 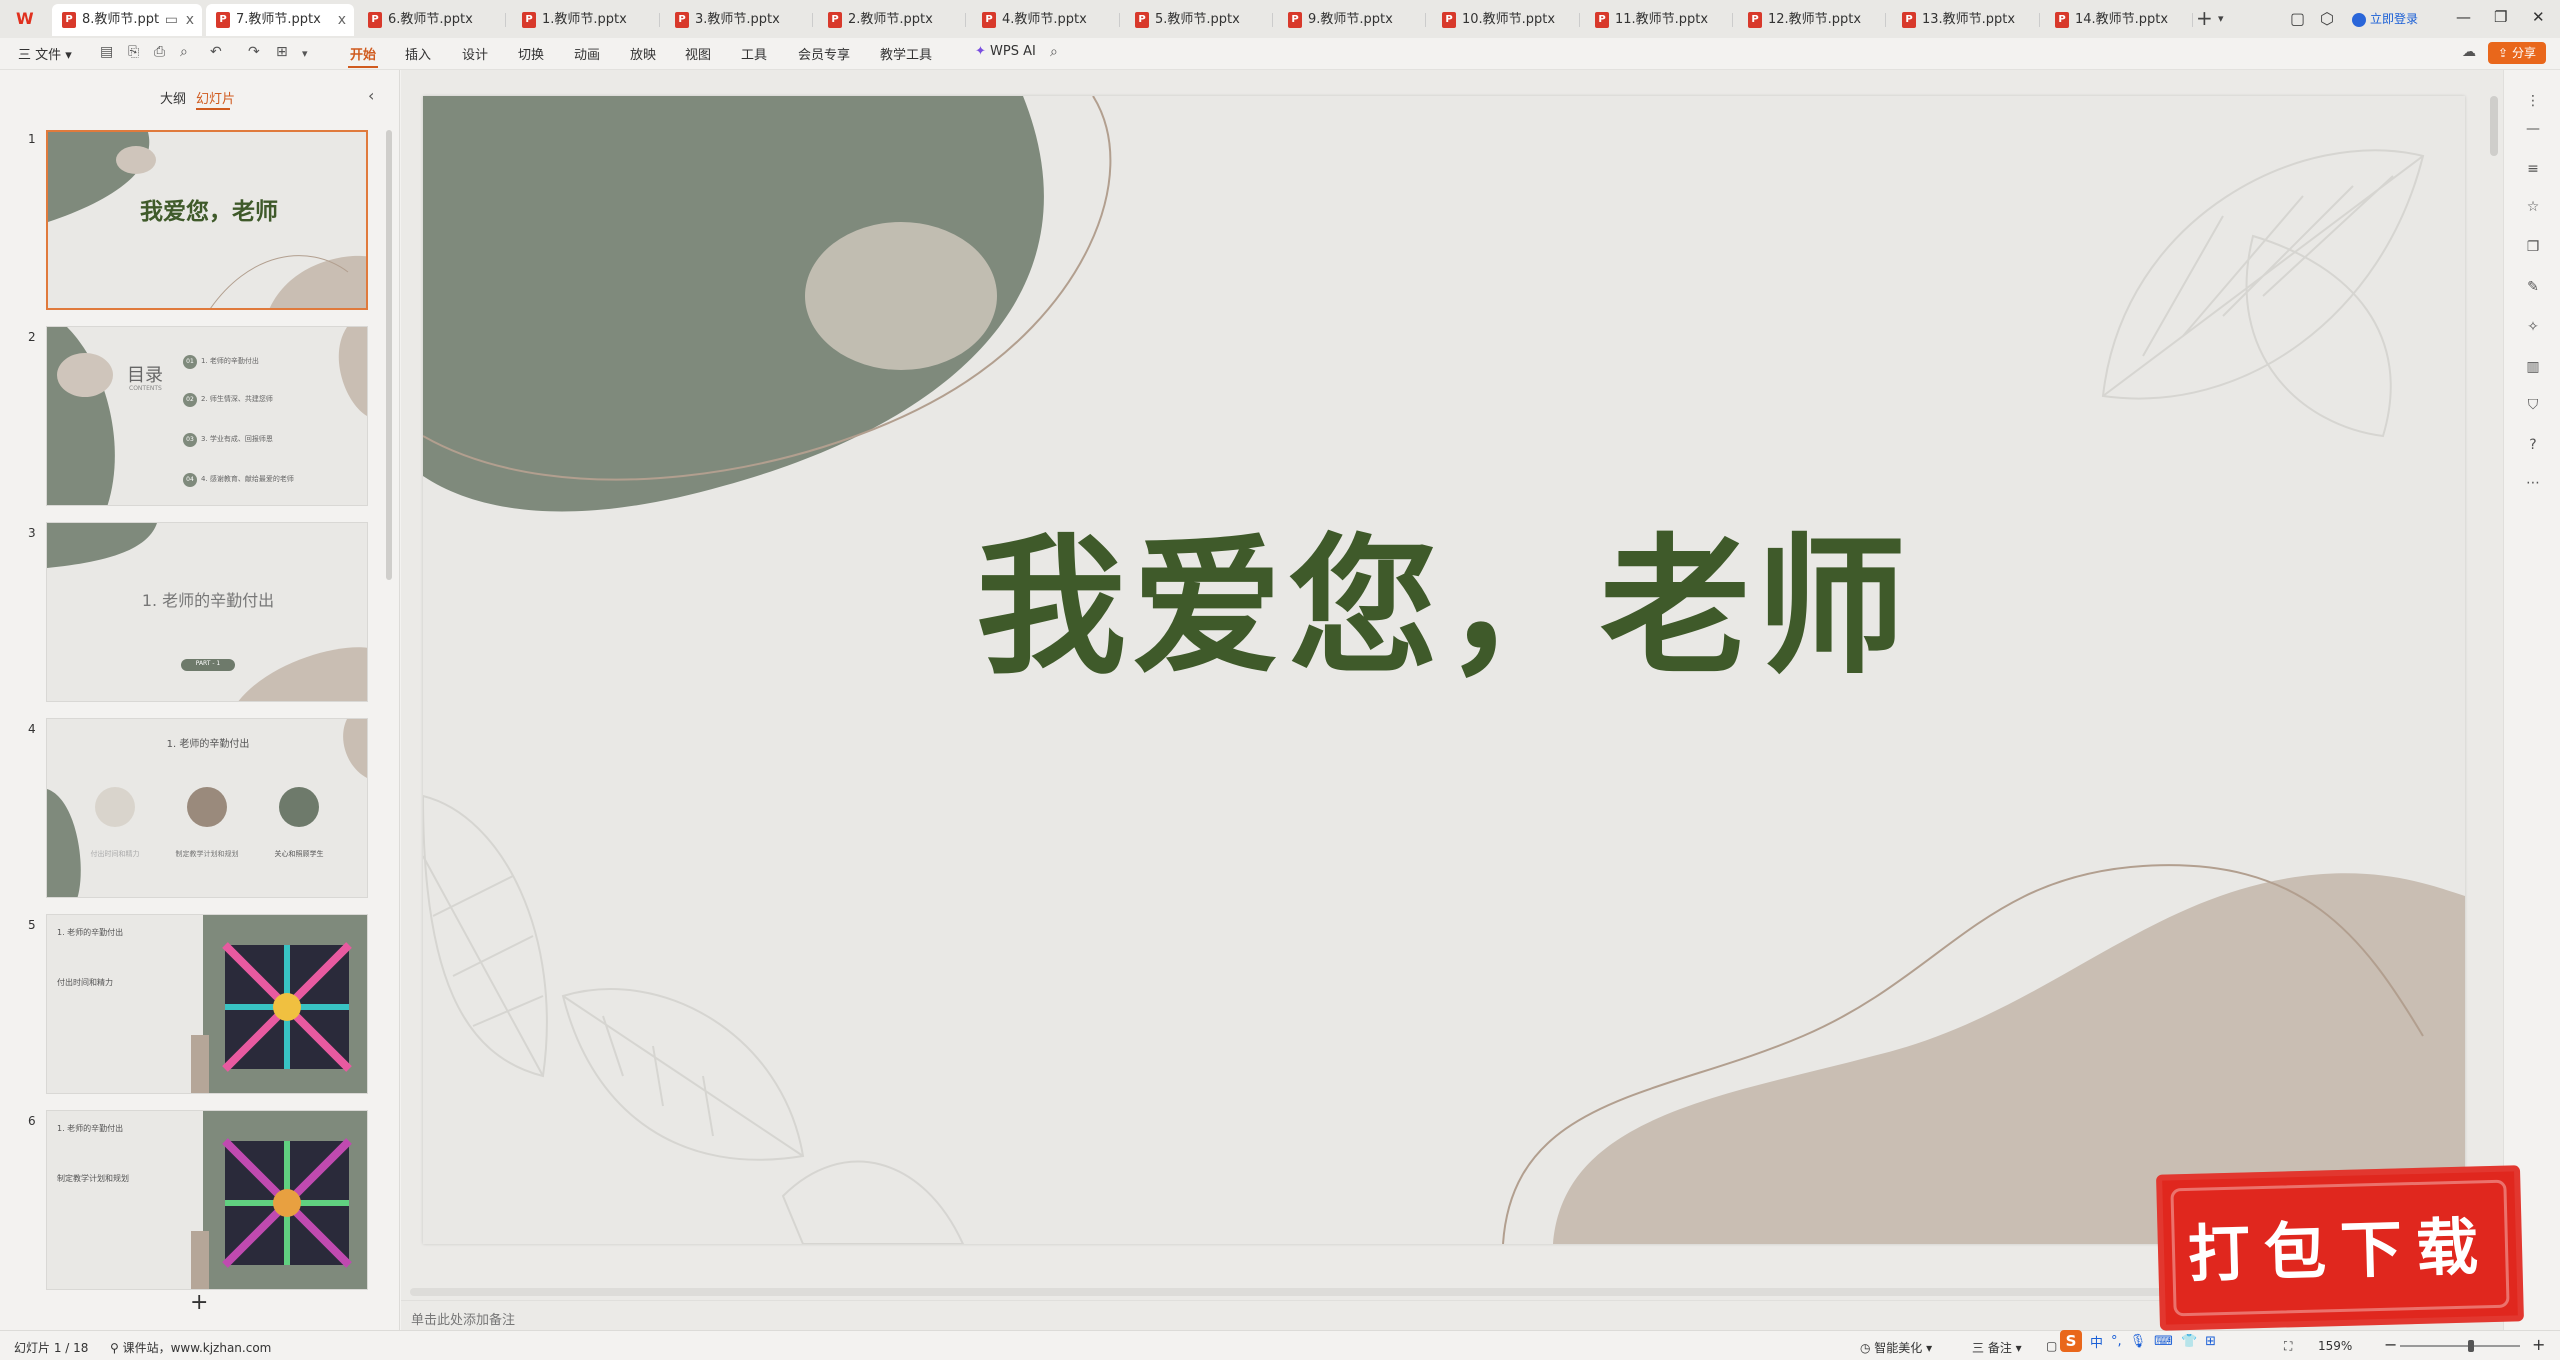 I want to click on tab-label: 5.教师节.pptx, so click(x=1197, y=19).